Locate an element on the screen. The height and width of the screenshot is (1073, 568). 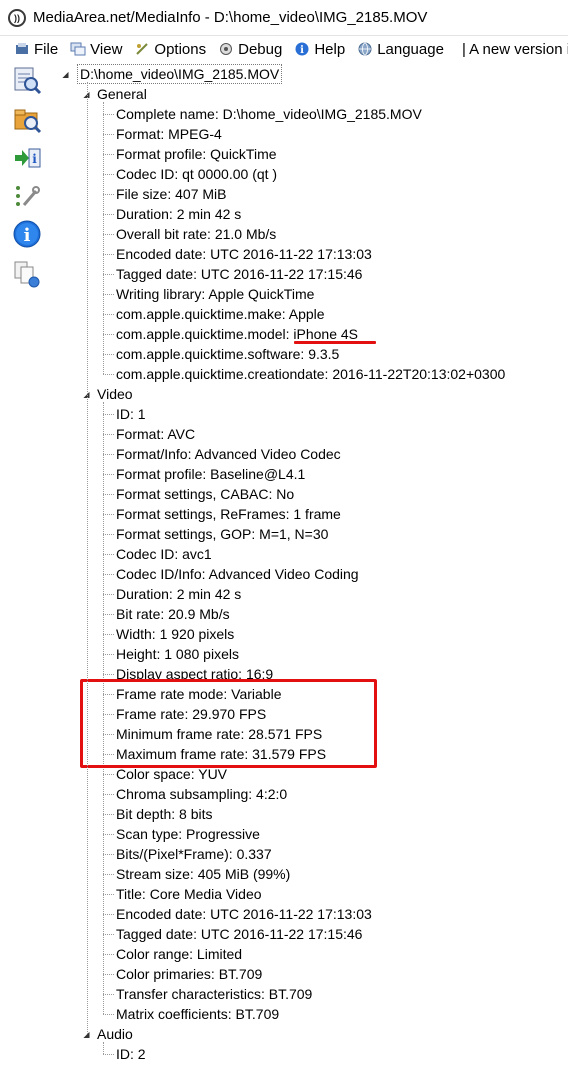
options-icon is located at coordinates (142, 49).